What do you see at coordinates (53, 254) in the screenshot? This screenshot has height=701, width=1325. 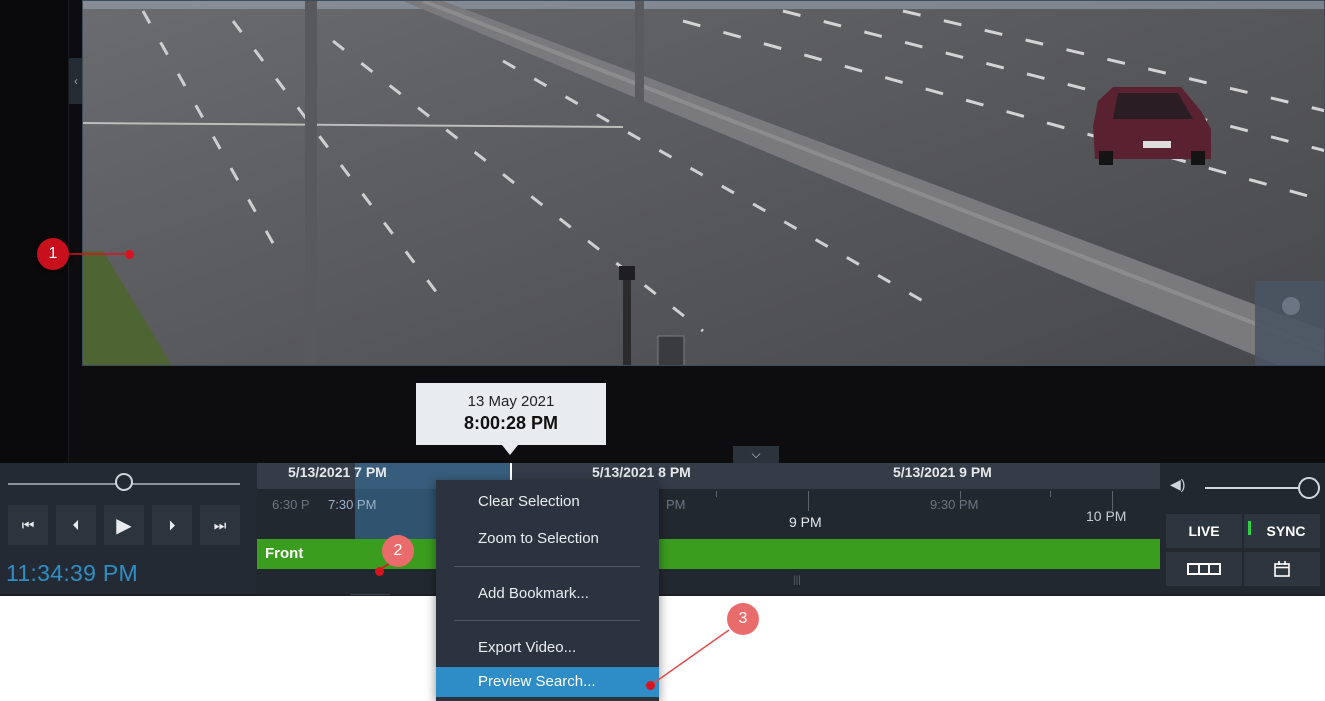 I see `callout-badge-1: 1` at bounding box center [53, 254].